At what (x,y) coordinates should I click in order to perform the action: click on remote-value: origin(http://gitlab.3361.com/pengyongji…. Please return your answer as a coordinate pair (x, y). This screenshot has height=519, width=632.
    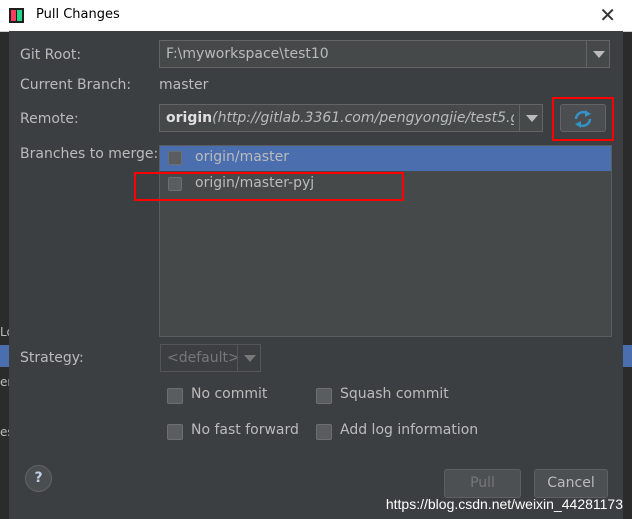
    Looking at the image, I should click on (340, 118).